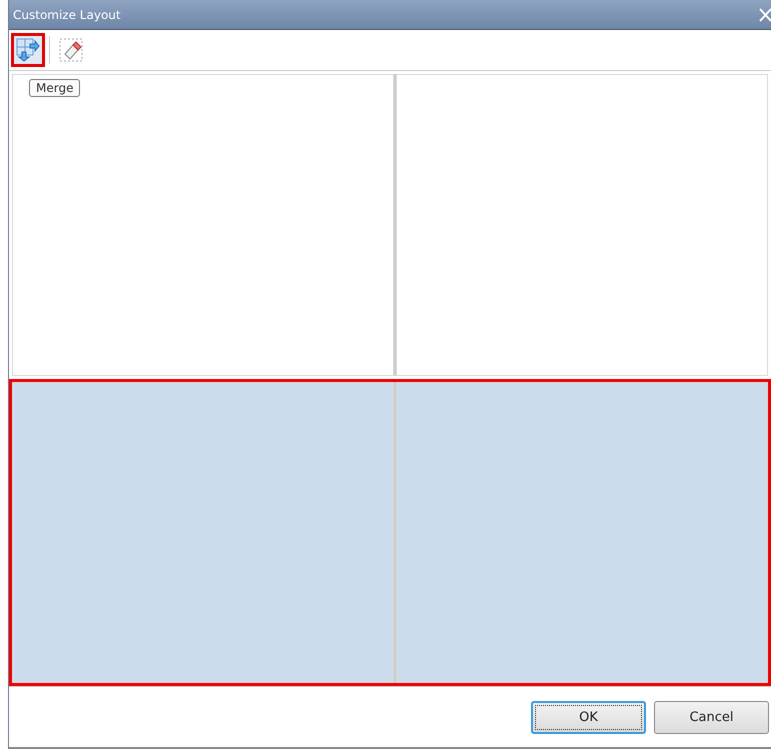 This screenshot has width=771, height=749. What do you see at coordinates (588, 717) in the screenshot?
I see `ok-button: OK` at bounding box center [588, 717].